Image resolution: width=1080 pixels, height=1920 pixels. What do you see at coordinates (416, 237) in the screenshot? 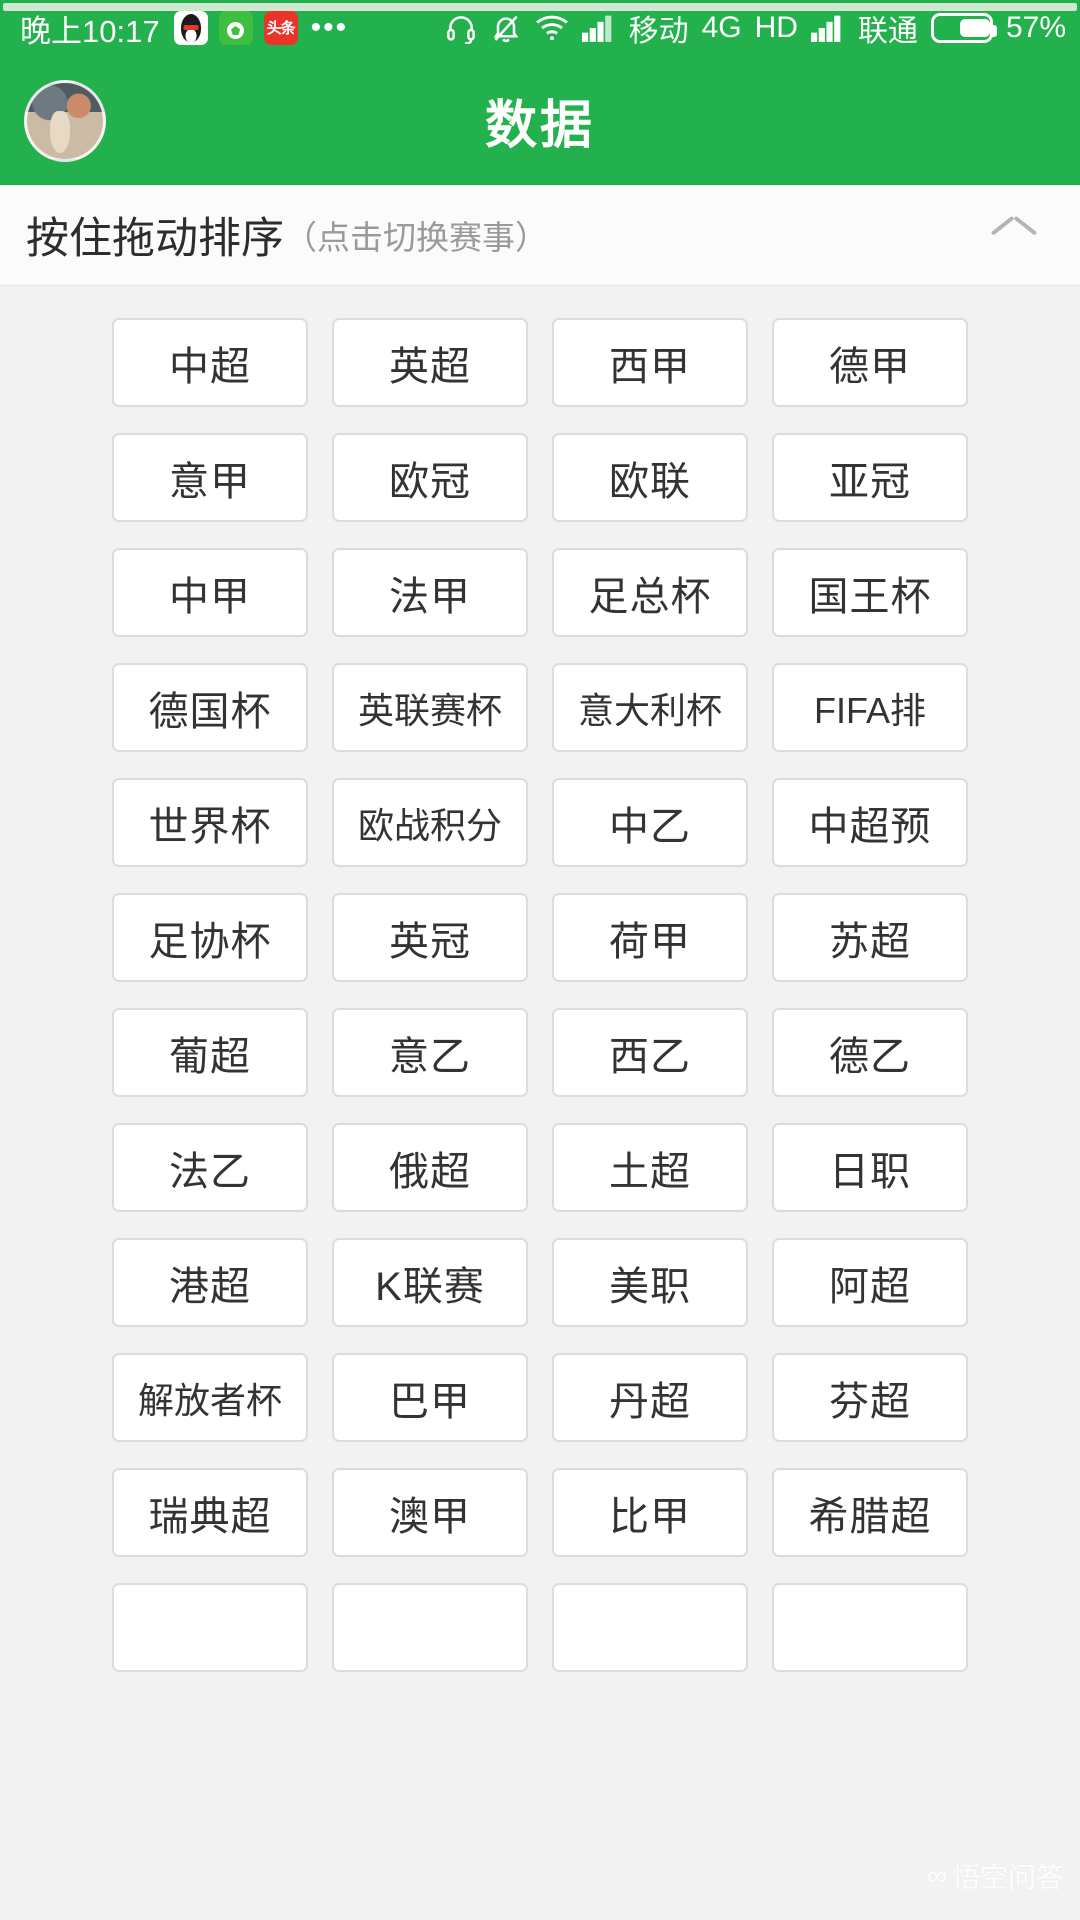
I see `sort-header-subtitle: （点击切换赛事）` at bounding box center [416, 237].